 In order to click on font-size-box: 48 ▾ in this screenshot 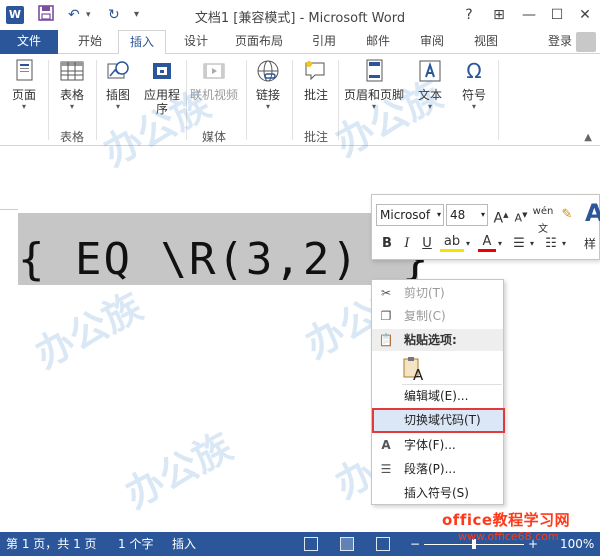, I will do `click(467, 215)`.